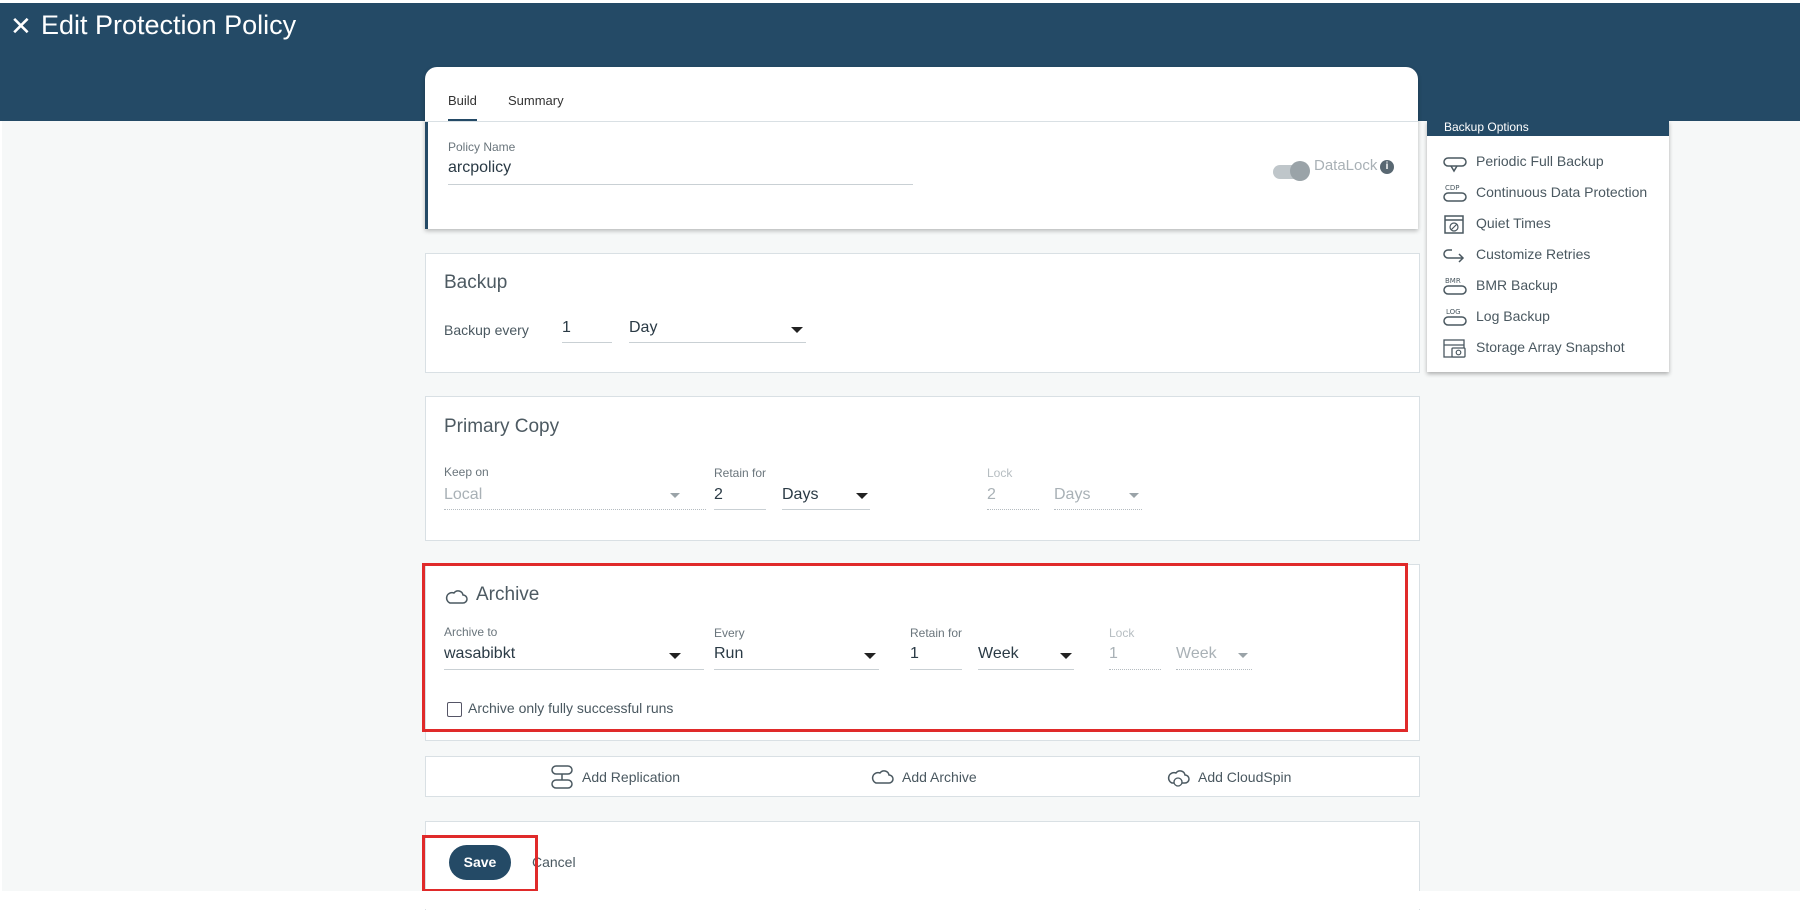 This screenshot has height=910, width=1800. Describe the element at coordinates (939, 777) in the screenshot. I see `add-archive-label: Add Archive` at that location.